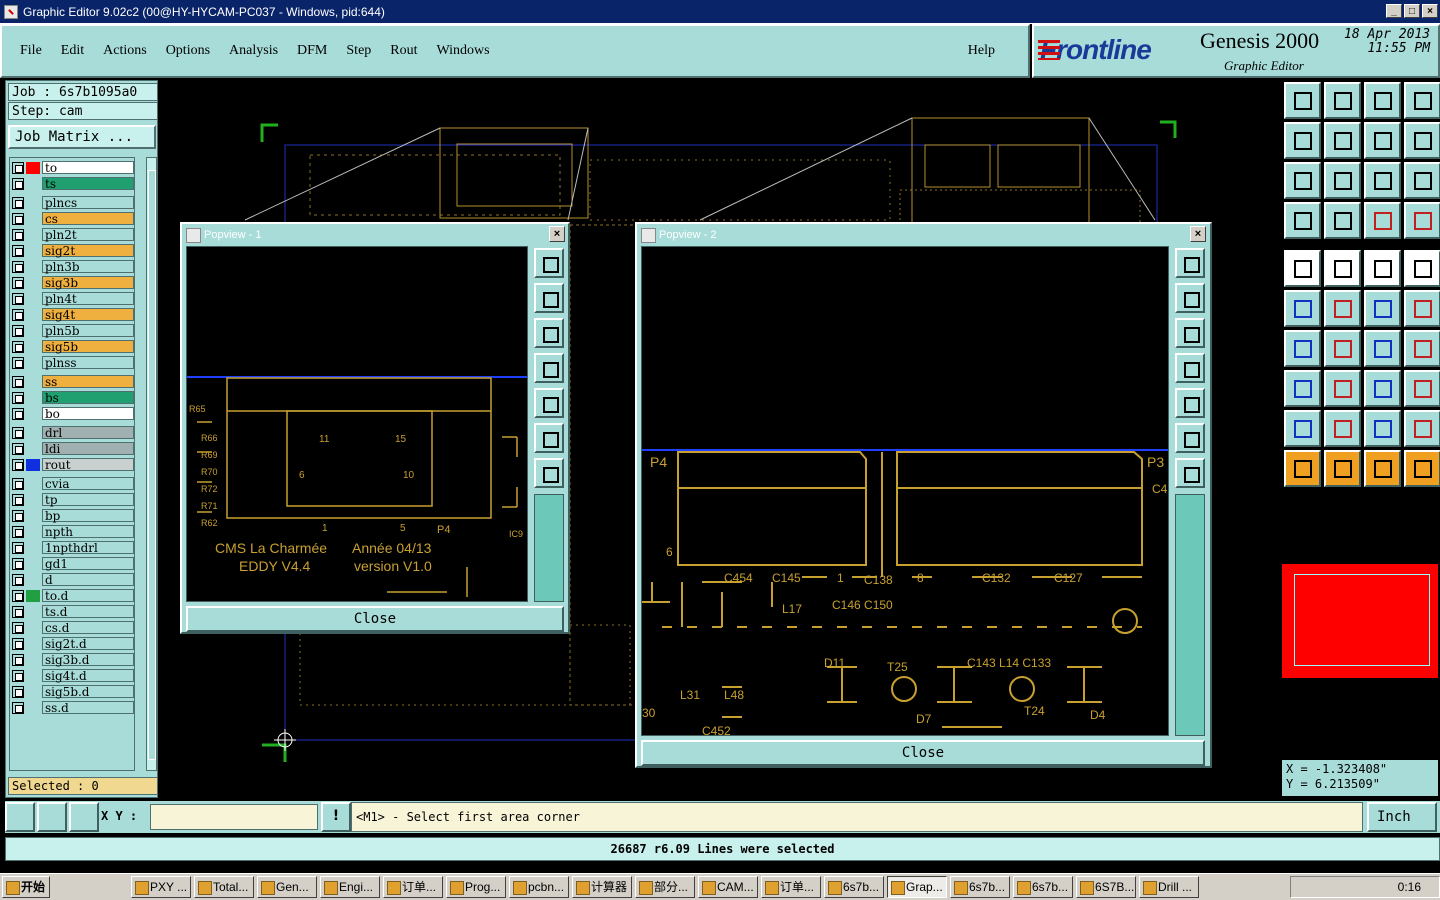 This screenshot has height=900, width=1440. Describe the element at coordinates (1198, 234) in the screenshot. I see `popview-2-close-x: ×` at that location.